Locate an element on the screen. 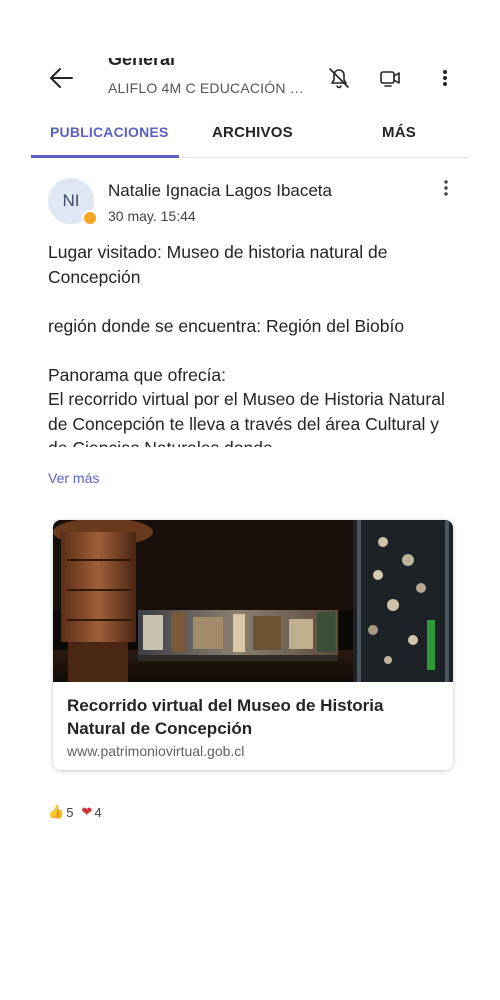  channel-name: General is located at coordinates (142, 63).